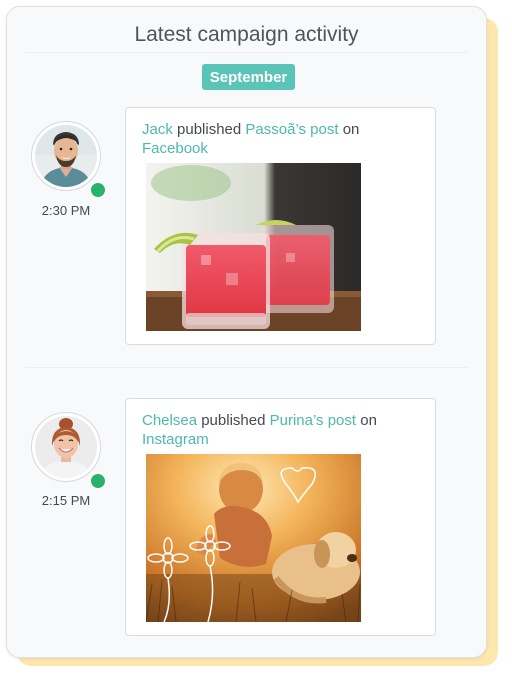  I want to click on avatar-chelsea, so click(66, 447).